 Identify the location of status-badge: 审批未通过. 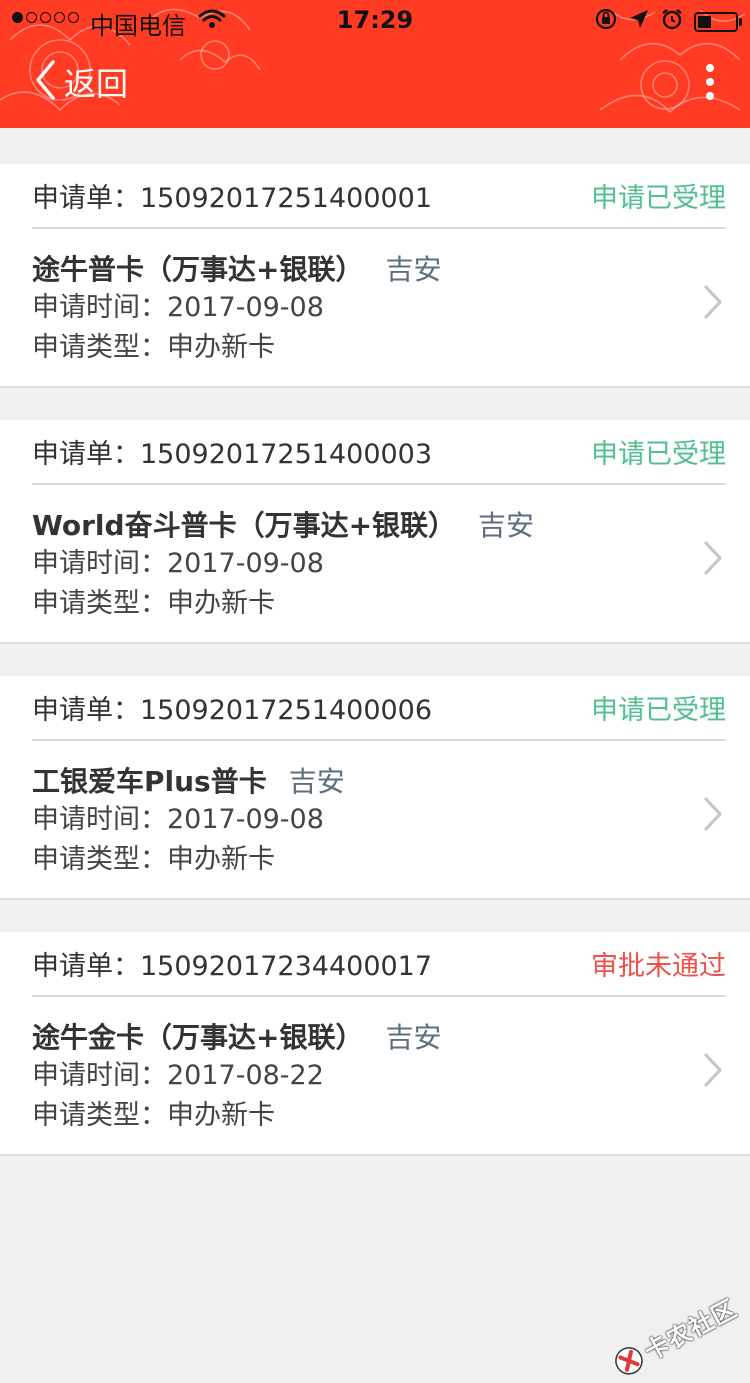
(658, 966).